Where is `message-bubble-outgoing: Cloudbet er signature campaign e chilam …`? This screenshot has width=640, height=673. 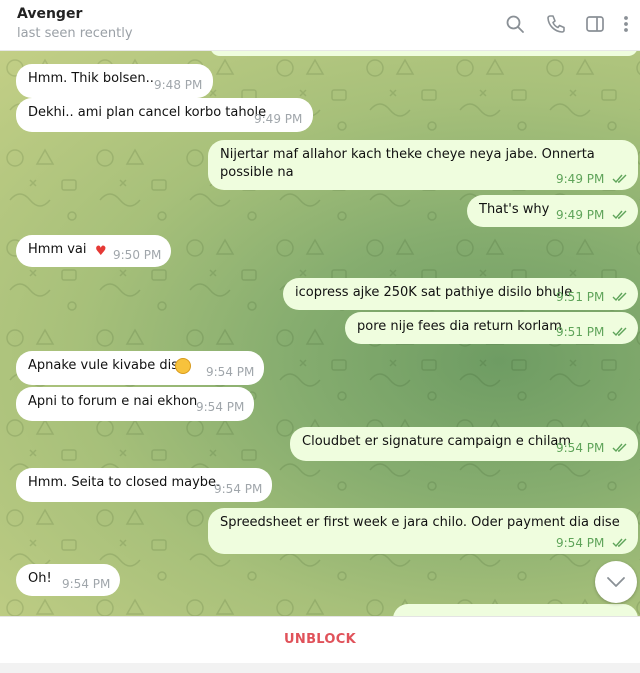 message-bubble-outgoing: Cloudbet er signature campaign e chilam … is located at coordinates (464, 444).